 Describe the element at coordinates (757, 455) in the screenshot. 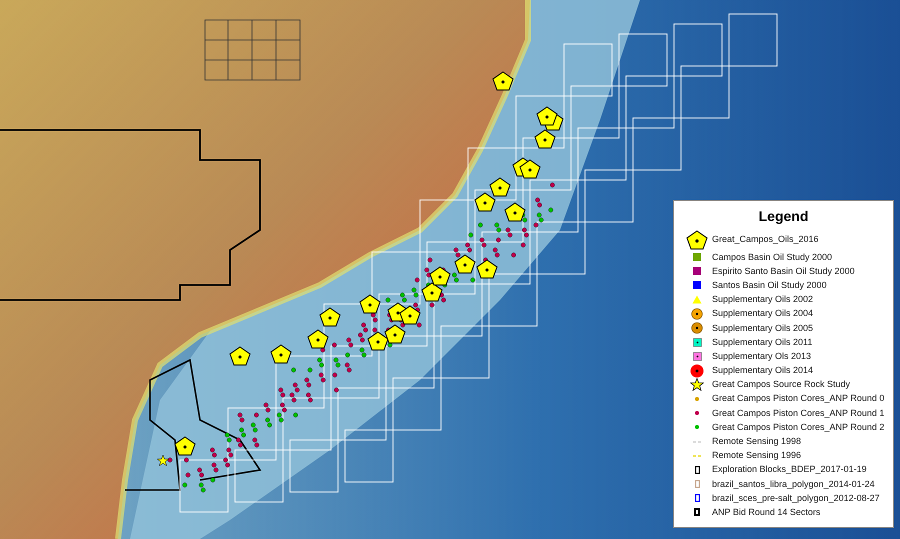

I see `legend-label: Remote Sensing 1996` at that location.